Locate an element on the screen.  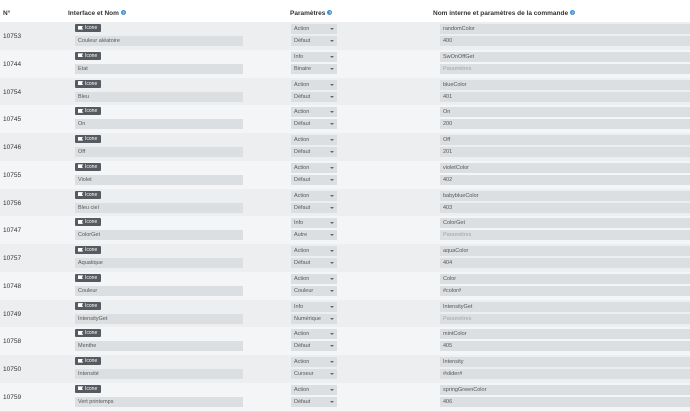
logical-id-input: ColorGet is located at coordinates (565, 223).